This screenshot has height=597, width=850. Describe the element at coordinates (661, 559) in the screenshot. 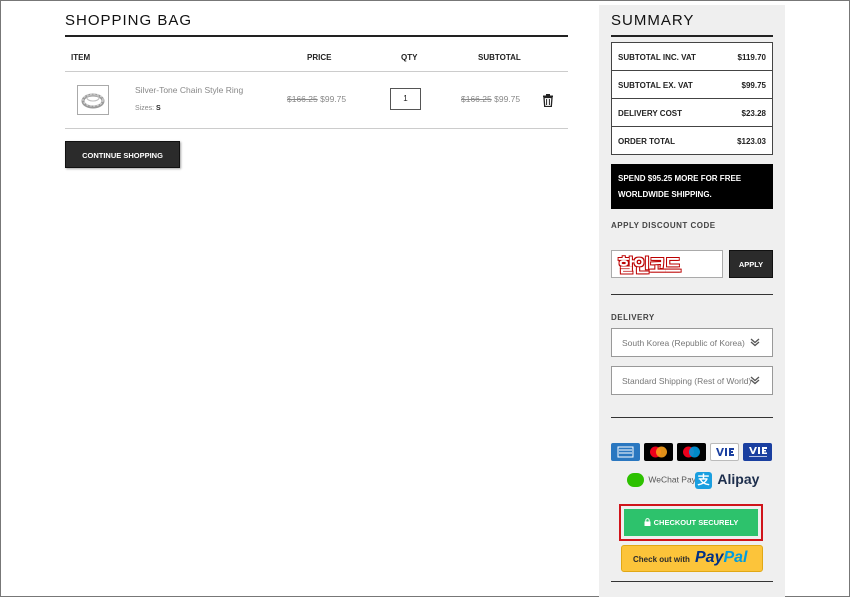

I see `paypal-prefix: Check out with` at that location.